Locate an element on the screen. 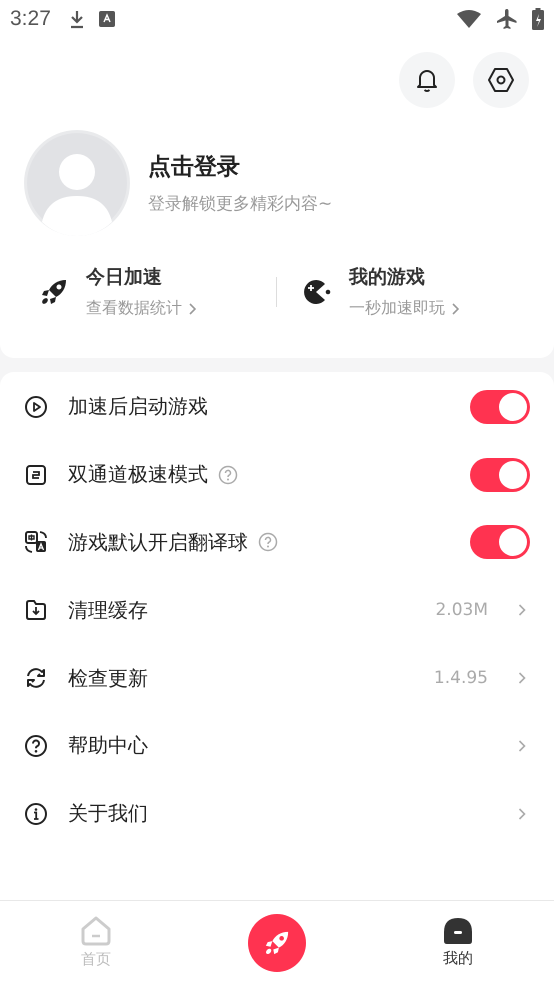 This screenshot has width=554, height=984. setting-label: 加速后启动游戏 is located at coordinates (138, 406).